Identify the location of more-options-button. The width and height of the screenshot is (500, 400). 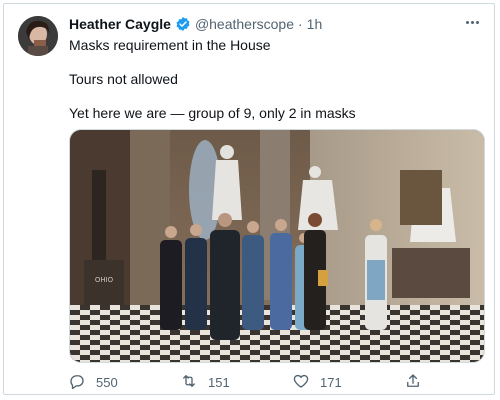
(472, 22).